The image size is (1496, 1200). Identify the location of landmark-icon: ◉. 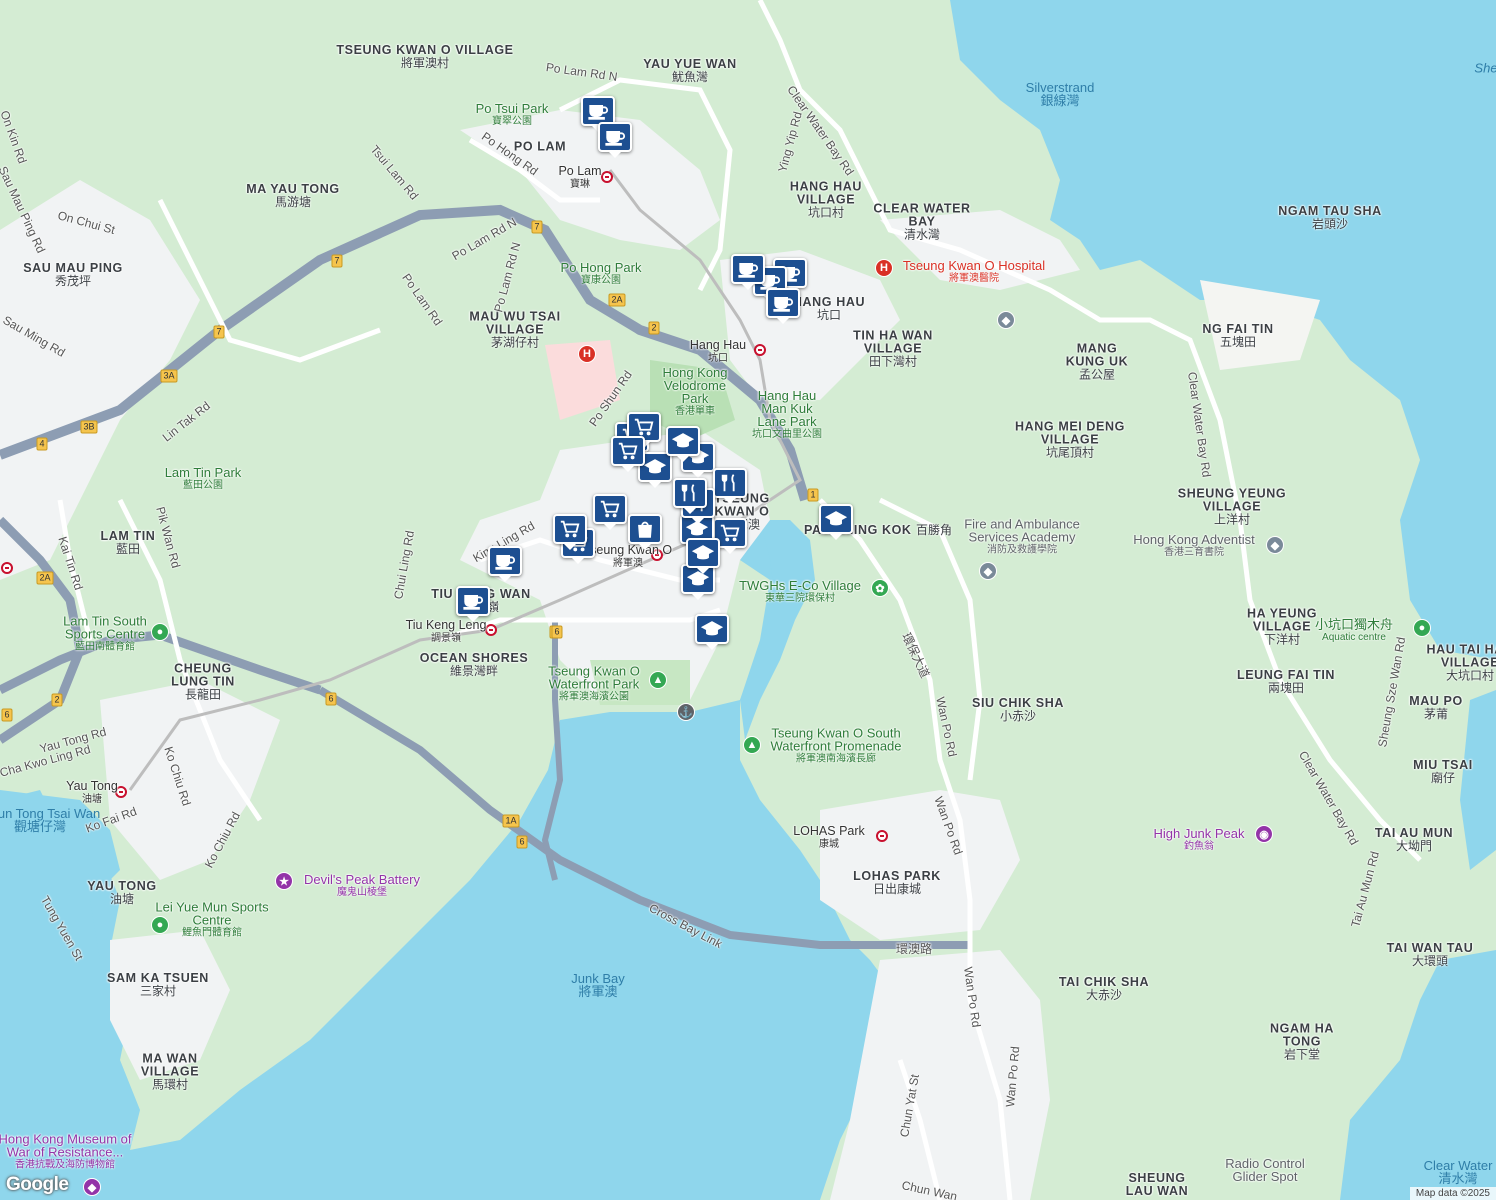
(1264, 834).